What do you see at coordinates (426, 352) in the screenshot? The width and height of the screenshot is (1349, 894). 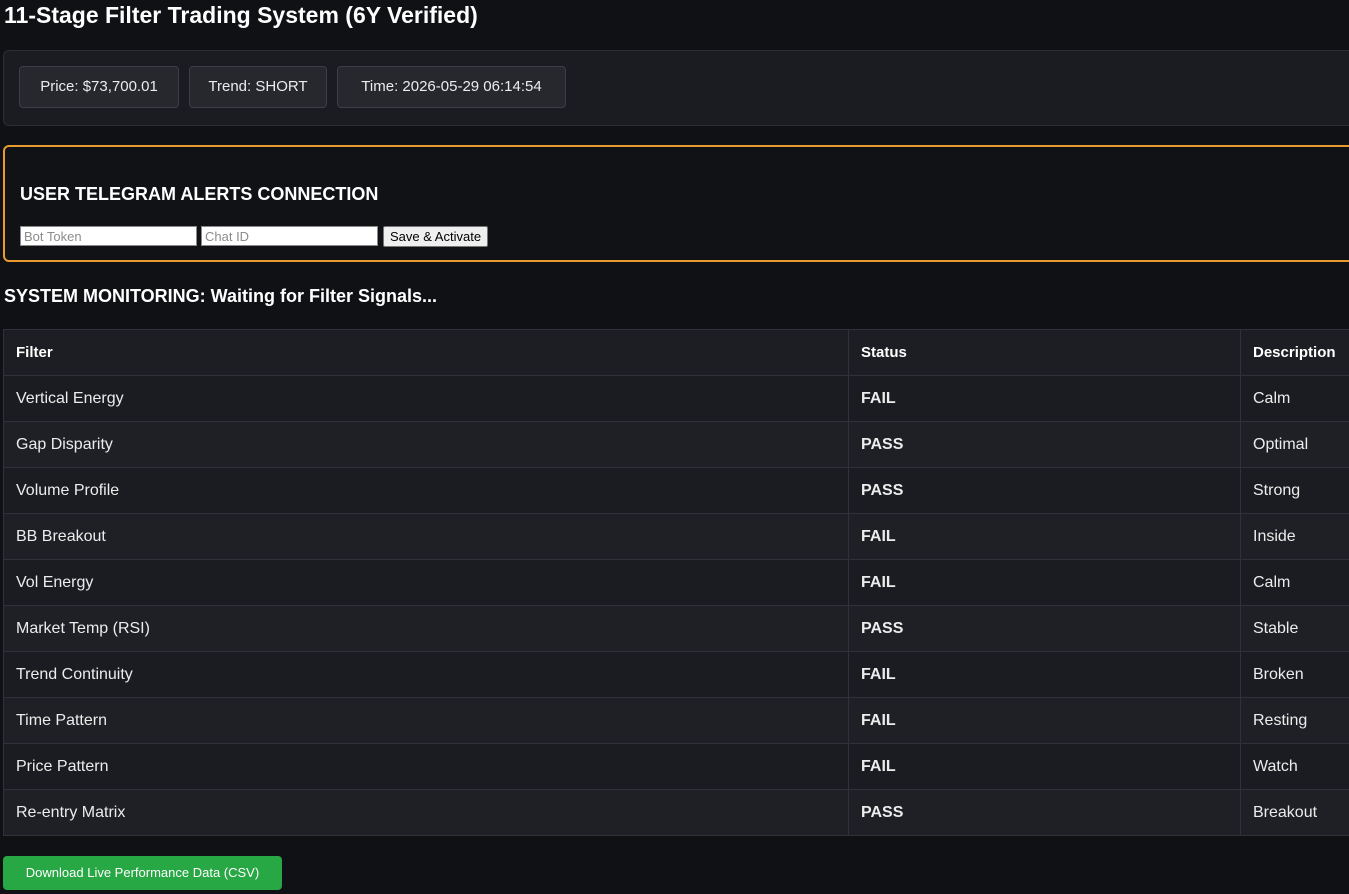 I see `column-header-filter: Filter` at bounding box center [426, 352].